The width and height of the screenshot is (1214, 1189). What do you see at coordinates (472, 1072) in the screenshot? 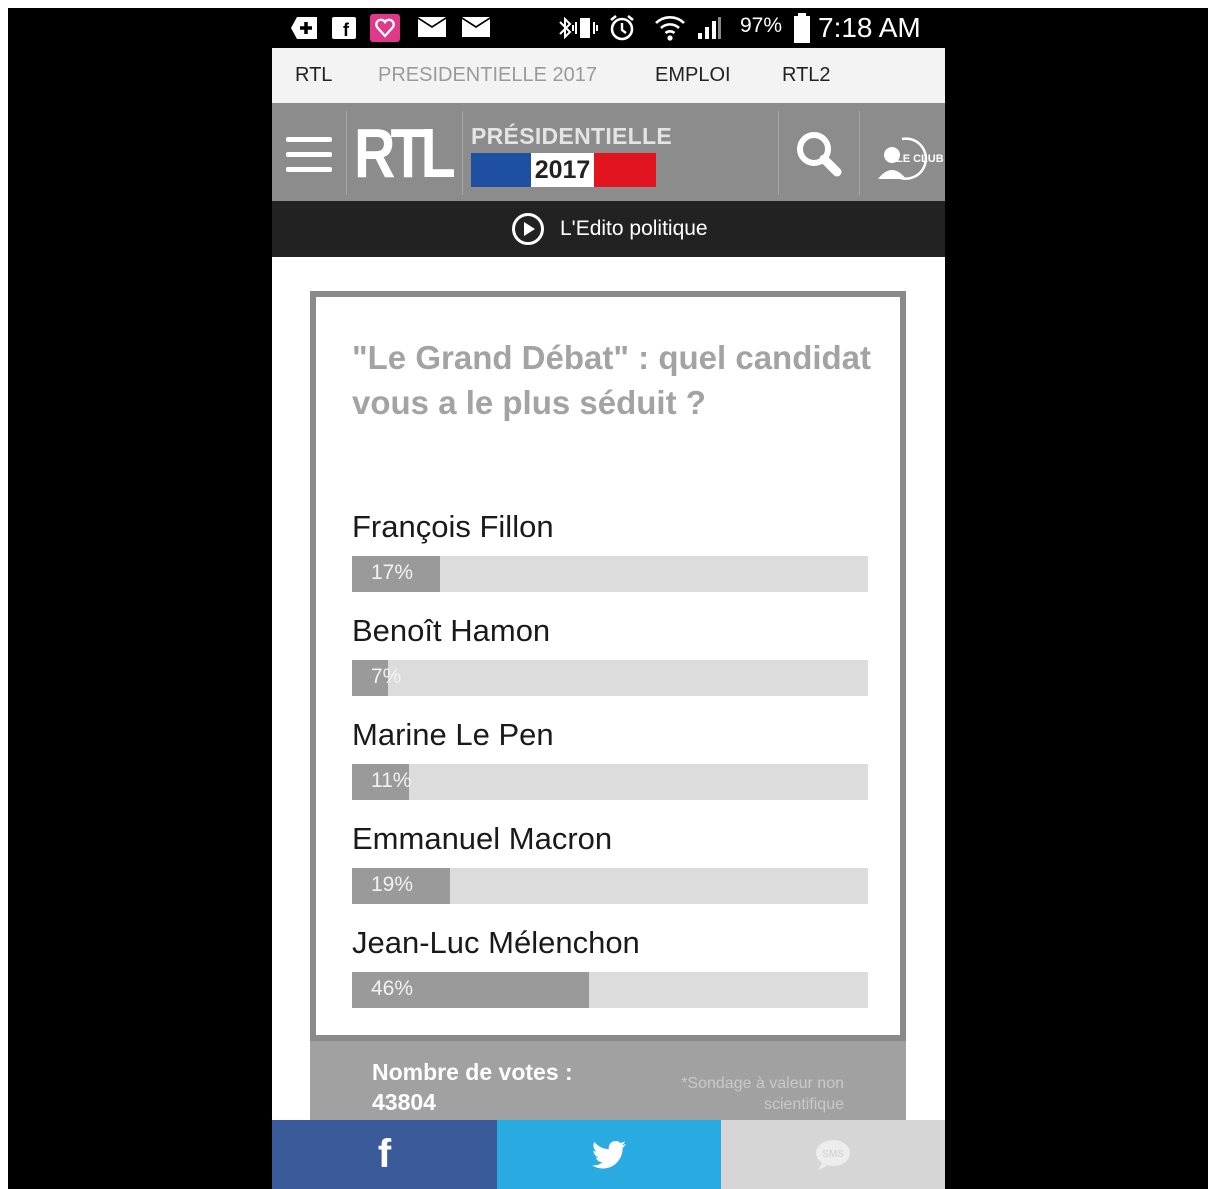
I see `votes-label: Nombre de votes :` at bounding box center [472, 1072].